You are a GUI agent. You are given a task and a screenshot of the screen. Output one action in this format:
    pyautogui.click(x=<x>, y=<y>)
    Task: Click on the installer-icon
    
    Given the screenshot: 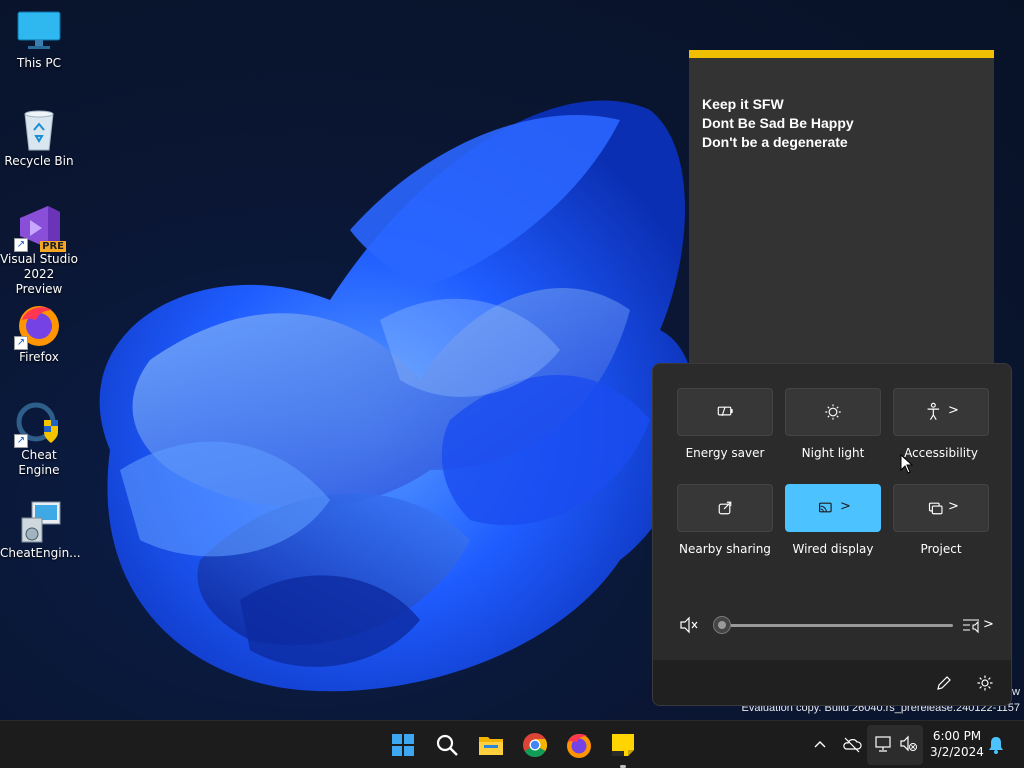 What is the action you would take?
    pyautogui.click(x=39, y=521)
    